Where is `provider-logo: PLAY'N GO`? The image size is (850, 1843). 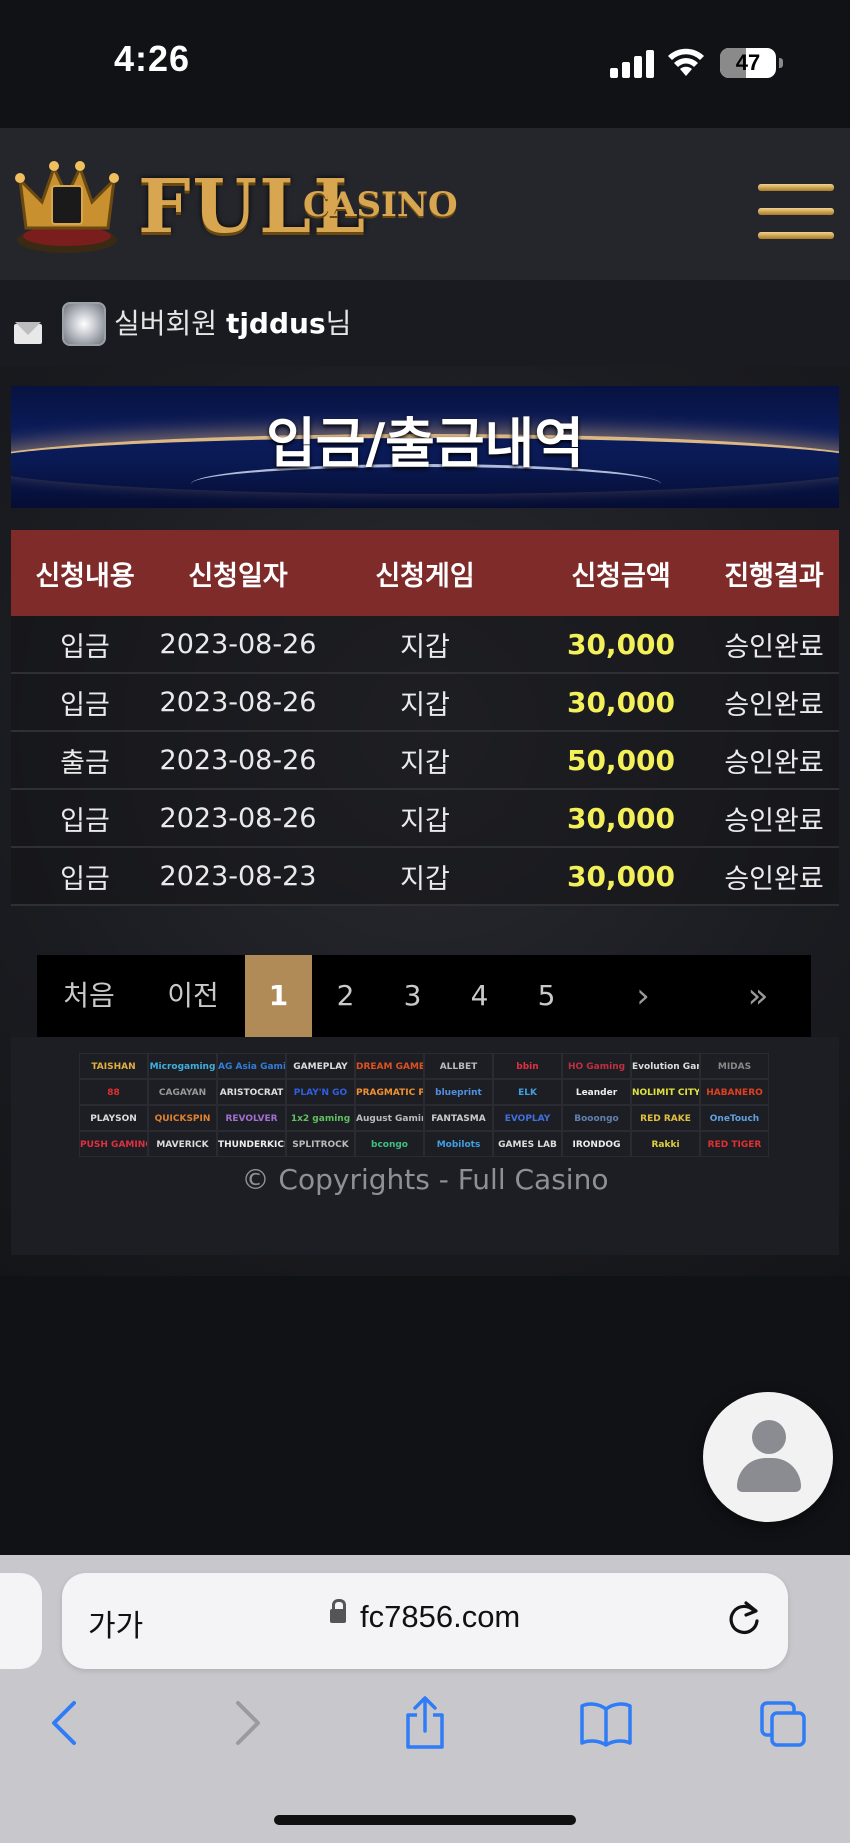
provider-logo: PLAY'N GO is located at coordinates (320, 1092).